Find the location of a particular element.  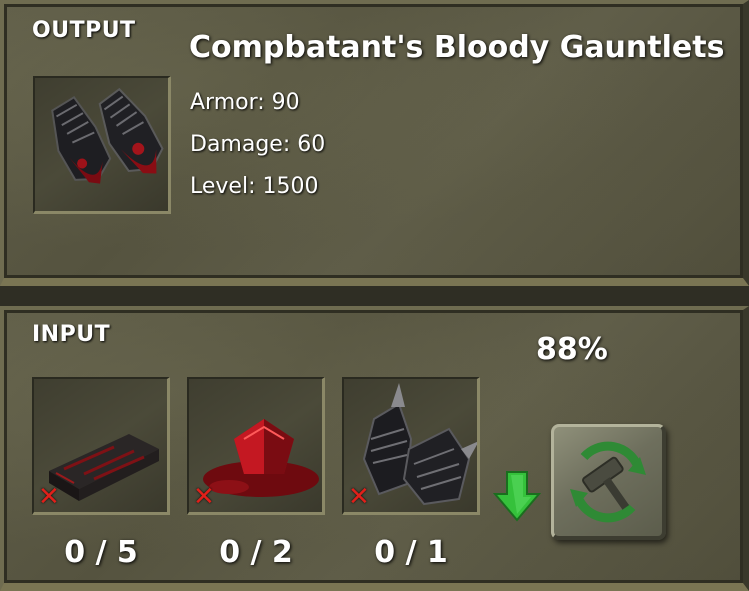

ingredient-count-1: 0 / 5 is located at coordinates (101, 552).